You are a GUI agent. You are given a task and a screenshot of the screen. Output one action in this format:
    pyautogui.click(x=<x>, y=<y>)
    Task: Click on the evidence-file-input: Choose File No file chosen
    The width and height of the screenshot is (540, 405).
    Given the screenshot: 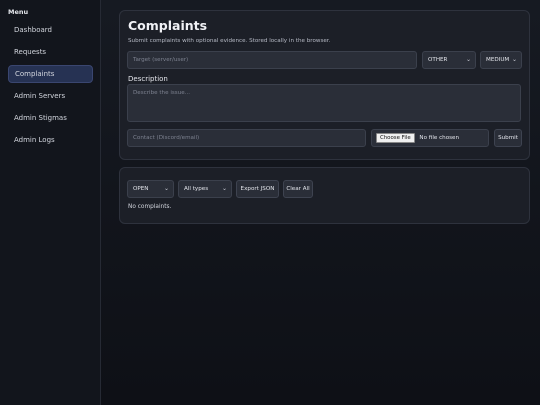 What is the action you would take?
    pyautogui.click(x=430, y=138)
    